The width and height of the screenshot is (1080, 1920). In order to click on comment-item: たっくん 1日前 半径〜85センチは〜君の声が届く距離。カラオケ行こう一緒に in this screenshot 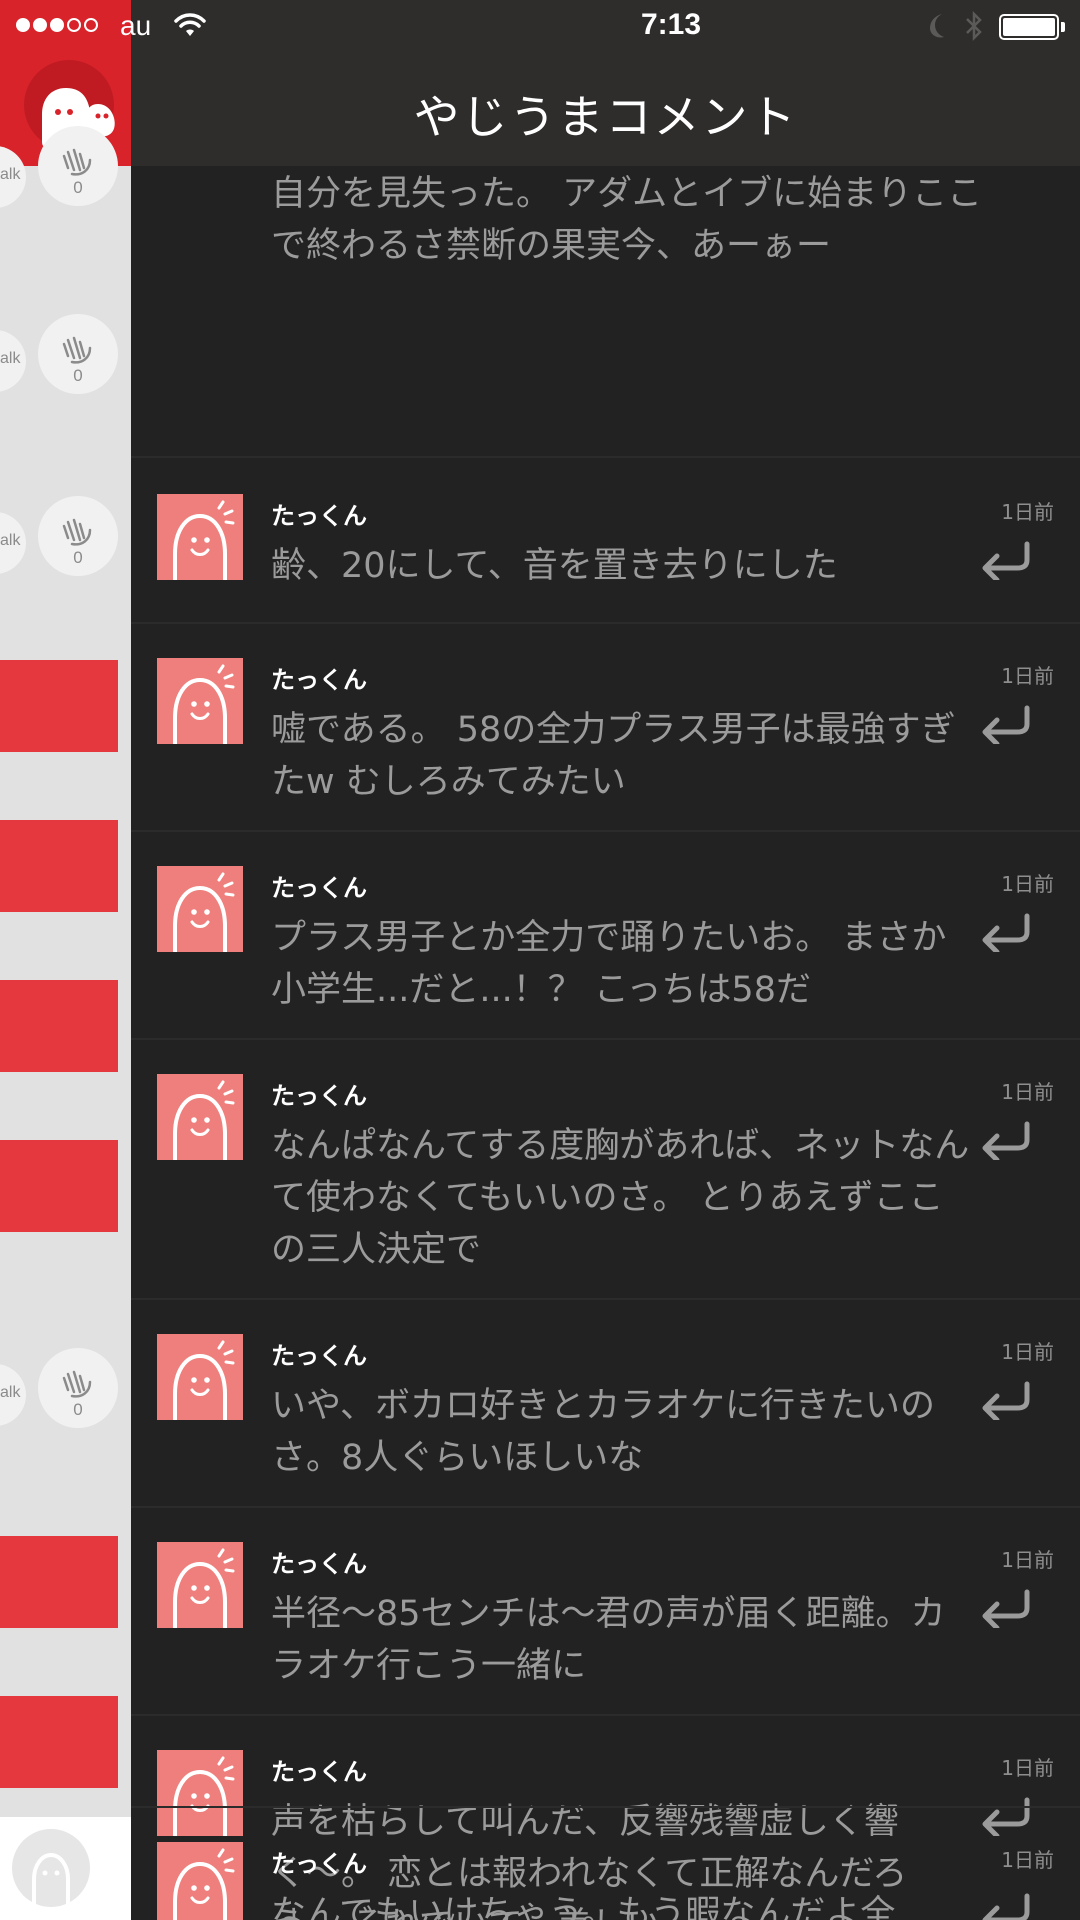, I will do `click(605, 1596)`.